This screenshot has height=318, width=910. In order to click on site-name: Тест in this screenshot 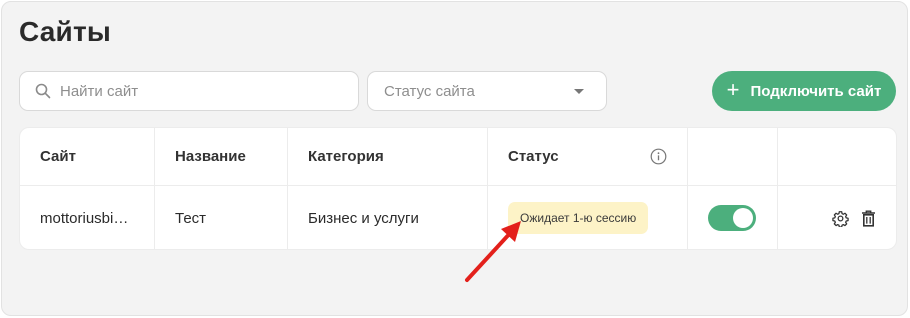, I will do `click(220, 217)`.